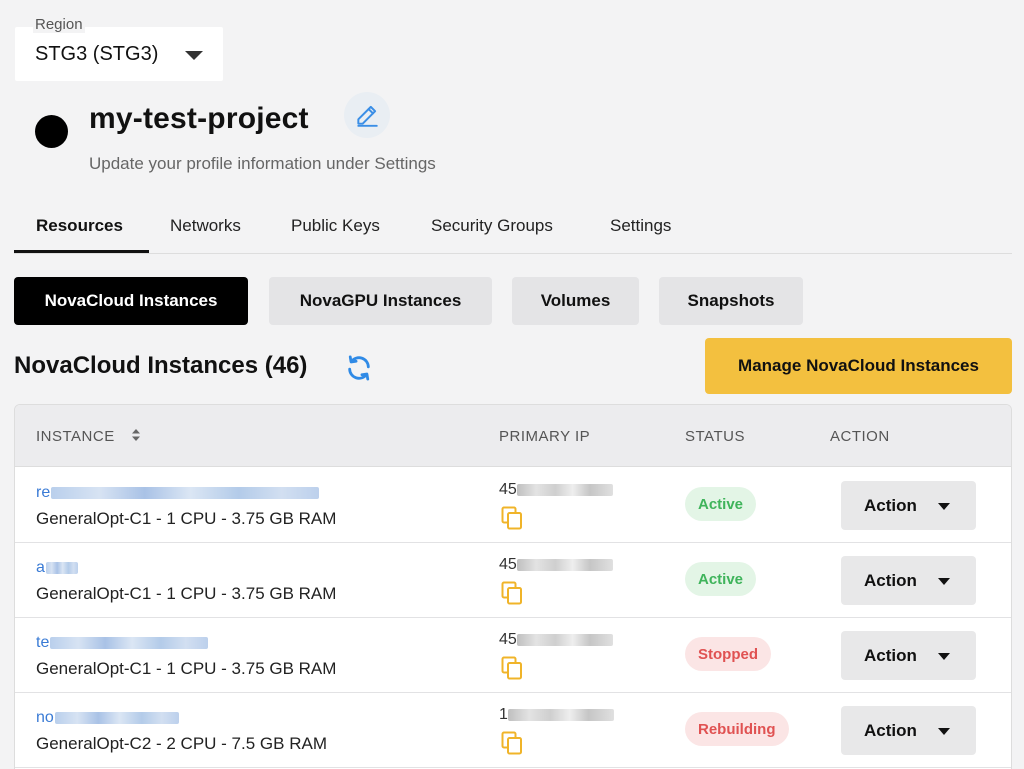 Image resolution: width=1024 pixels, height=769 pixels. What do you see at coordinates (59, 24) in the screenshot?
I see `region-label: Region` at bounding box center [59, 24].